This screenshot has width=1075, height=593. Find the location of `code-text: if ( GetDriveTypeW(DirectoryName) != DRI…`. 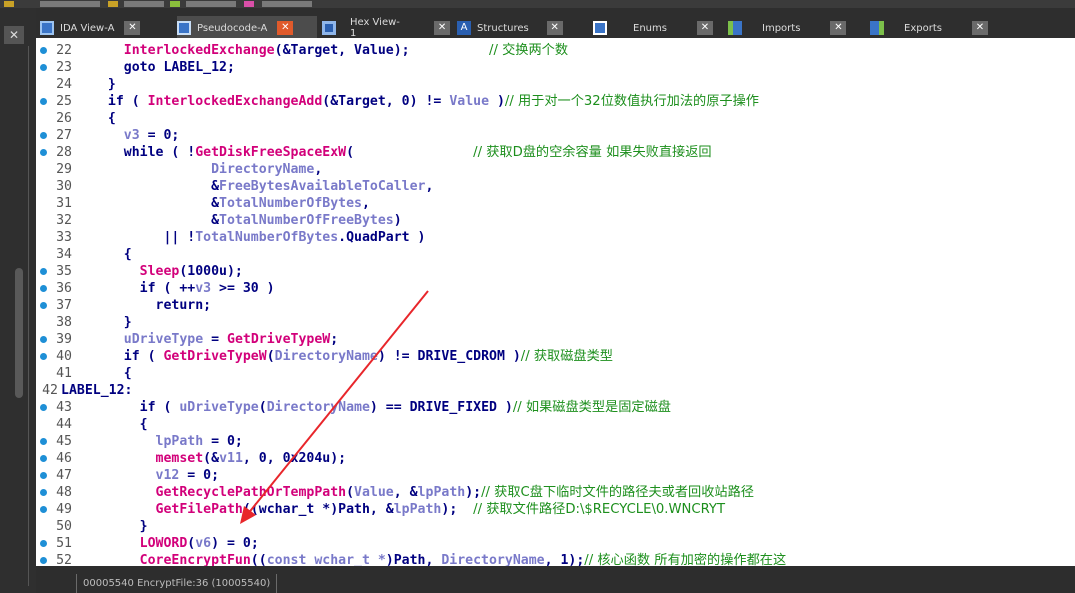

code-text: if ( GetDriveTypeW(DirectoryName) != DRI… is located at coordinates (352, 356).